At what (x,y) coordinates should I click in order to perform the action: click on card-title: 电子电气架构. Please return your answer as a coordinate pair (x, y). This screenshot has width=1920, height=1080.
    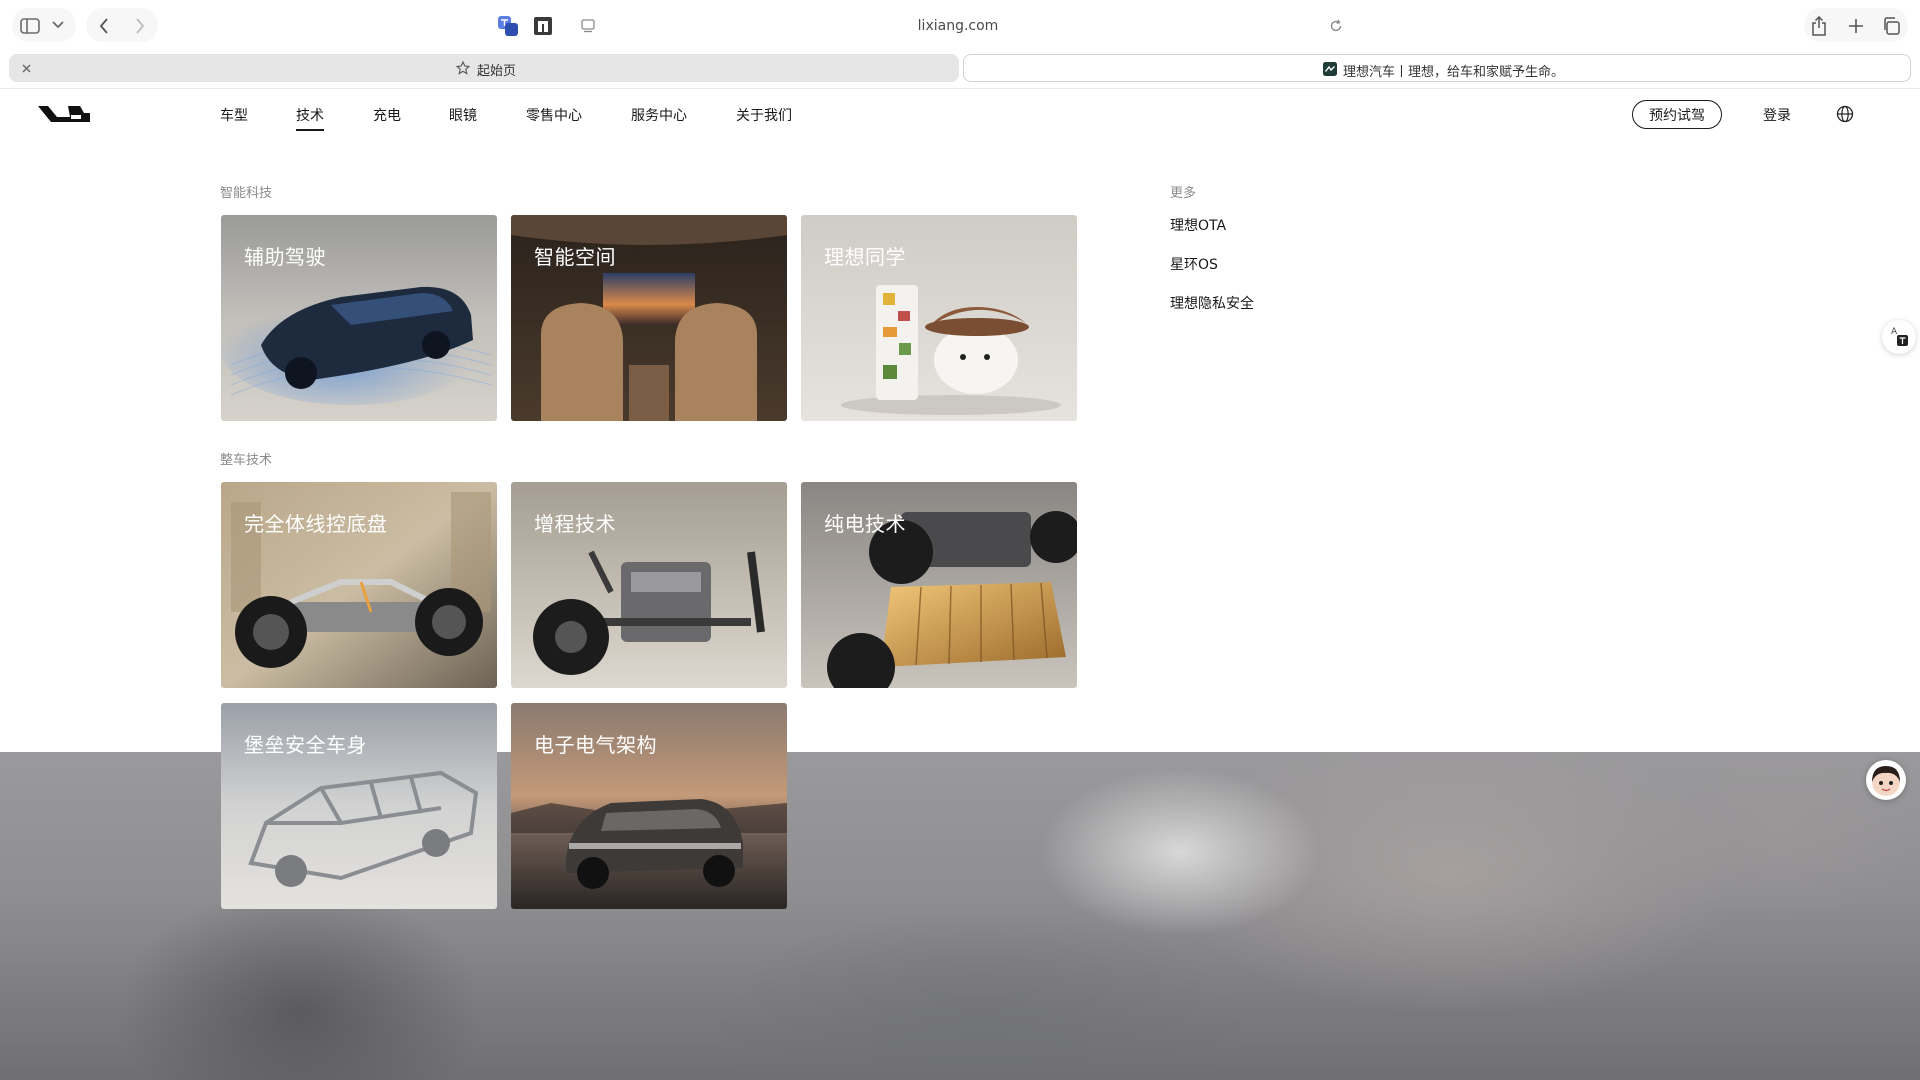
    Looking at the image, I should click on (595, 745).